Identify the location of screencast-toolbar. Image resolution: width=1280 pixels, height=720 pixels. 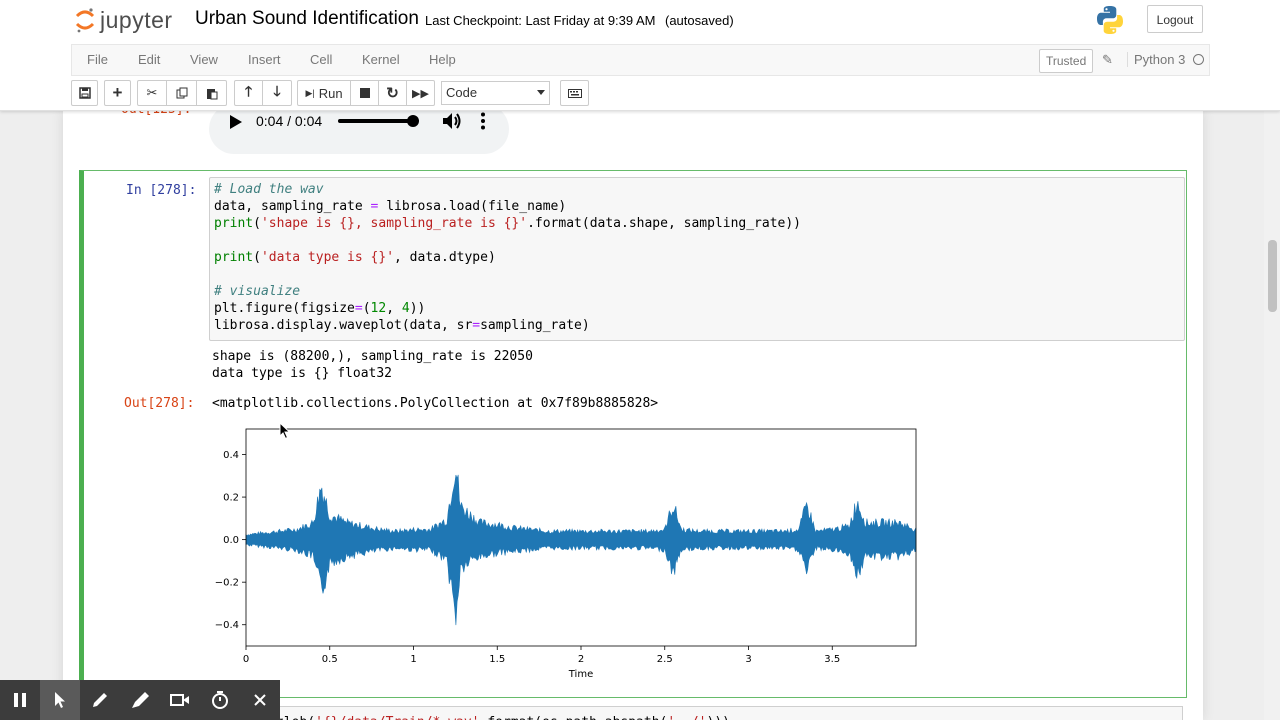
(140, 700).